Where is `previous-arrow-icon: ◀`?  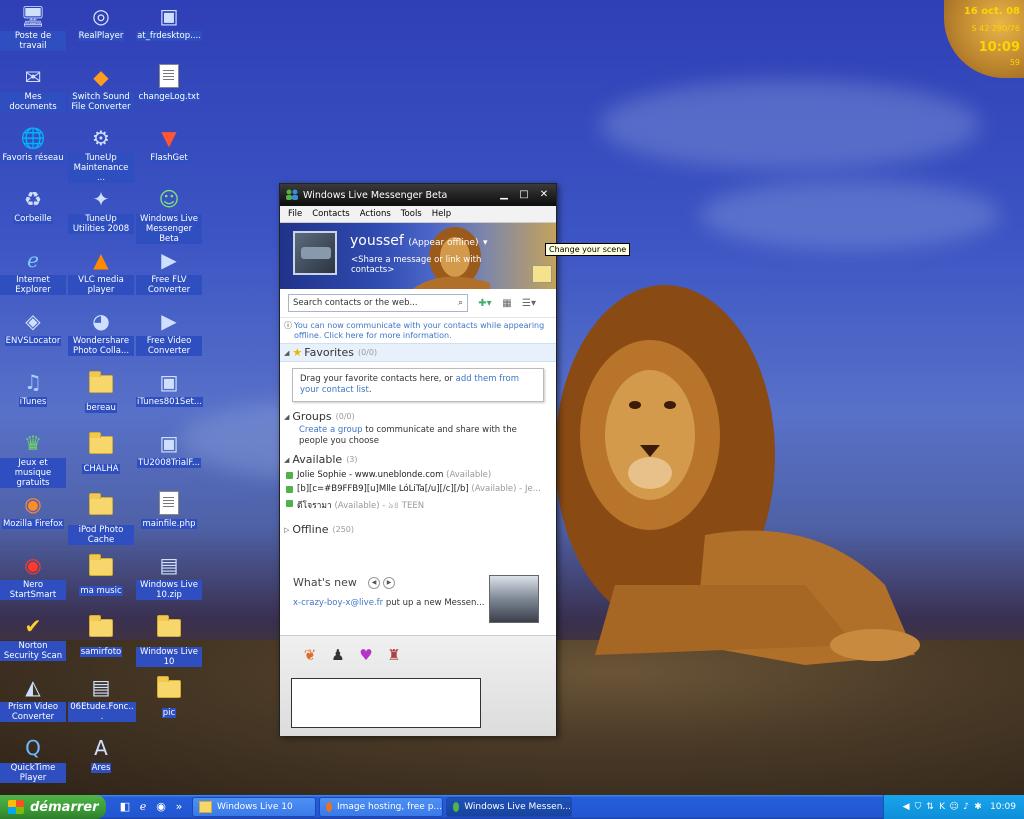 previous-arrow-icon: ◀ is located at coordinates (374, 583).